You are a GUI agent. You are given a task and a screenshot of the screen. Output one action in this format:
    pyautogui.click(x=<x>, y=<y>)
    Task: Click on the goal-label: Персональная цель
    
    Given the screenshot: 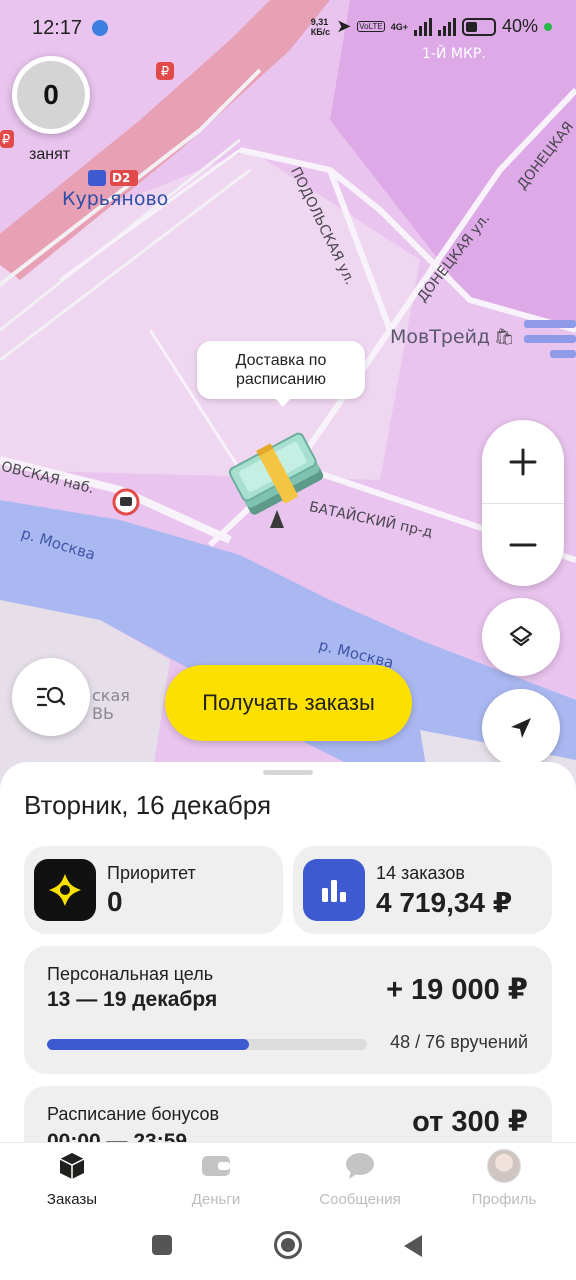 What is the action you would take?
    pyautogui.click(x=130, y=974)
    